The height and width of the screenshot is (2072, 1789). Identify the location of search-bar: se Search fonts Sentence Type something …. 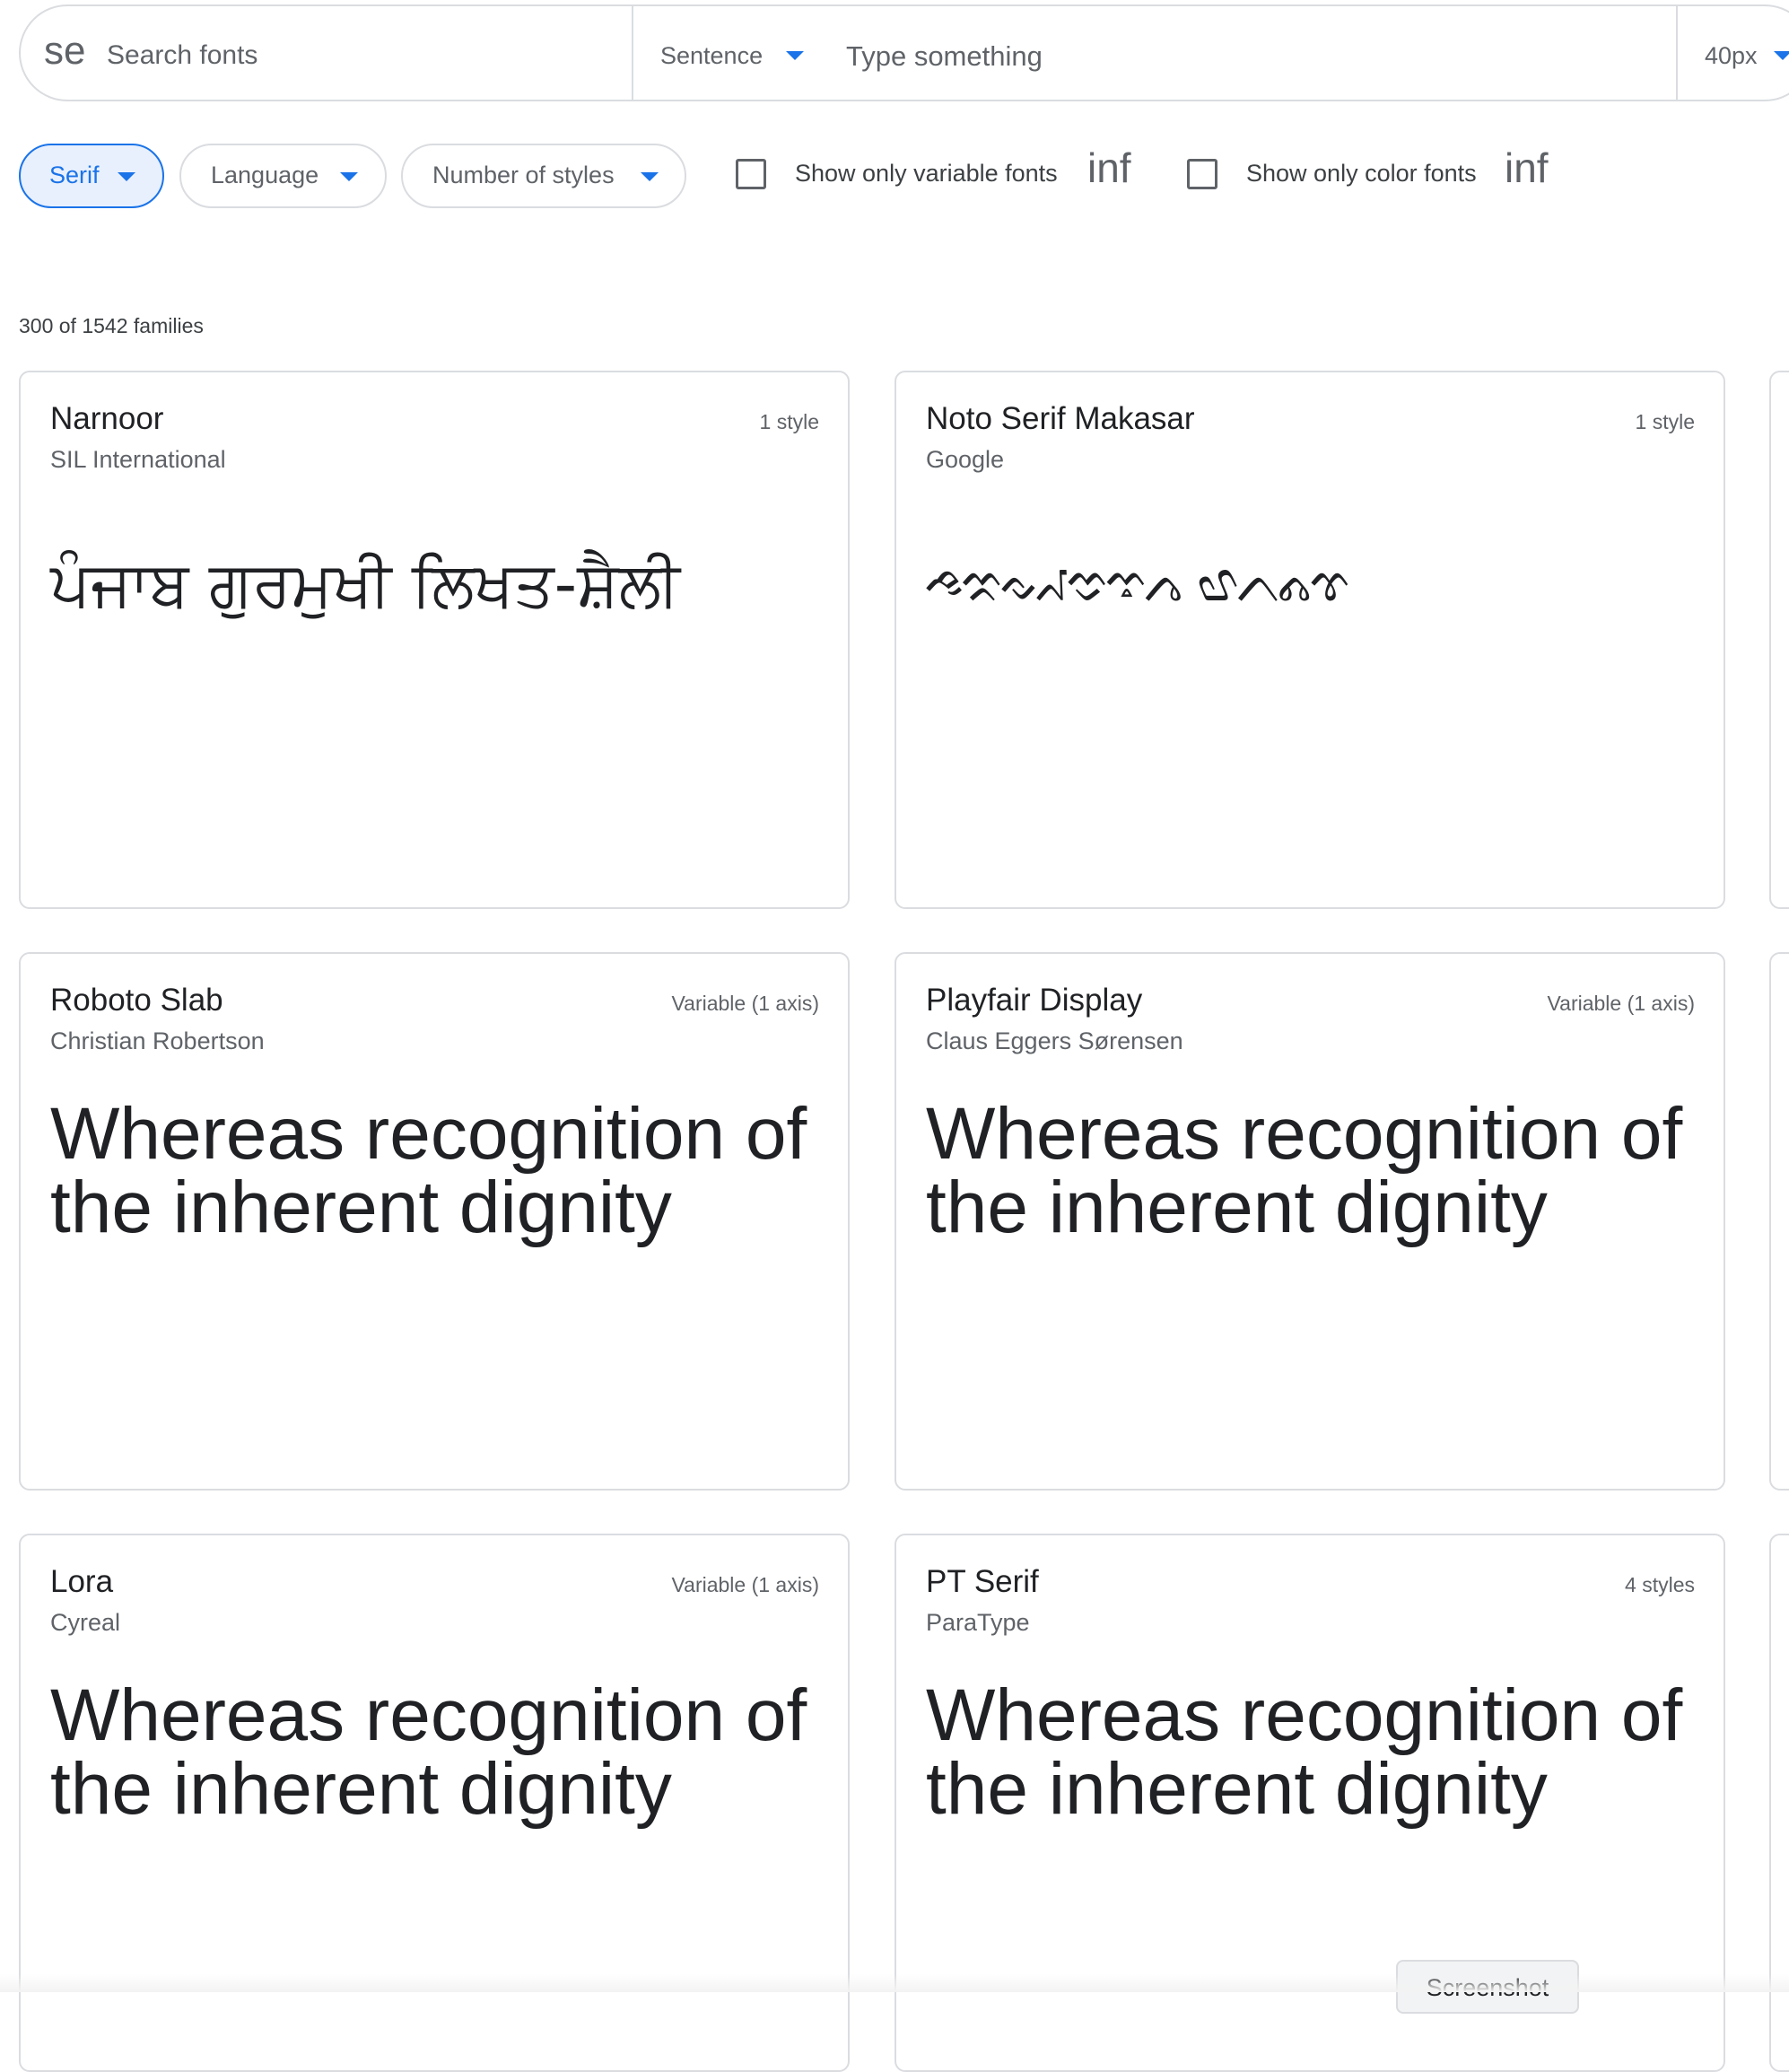
(904, 52).